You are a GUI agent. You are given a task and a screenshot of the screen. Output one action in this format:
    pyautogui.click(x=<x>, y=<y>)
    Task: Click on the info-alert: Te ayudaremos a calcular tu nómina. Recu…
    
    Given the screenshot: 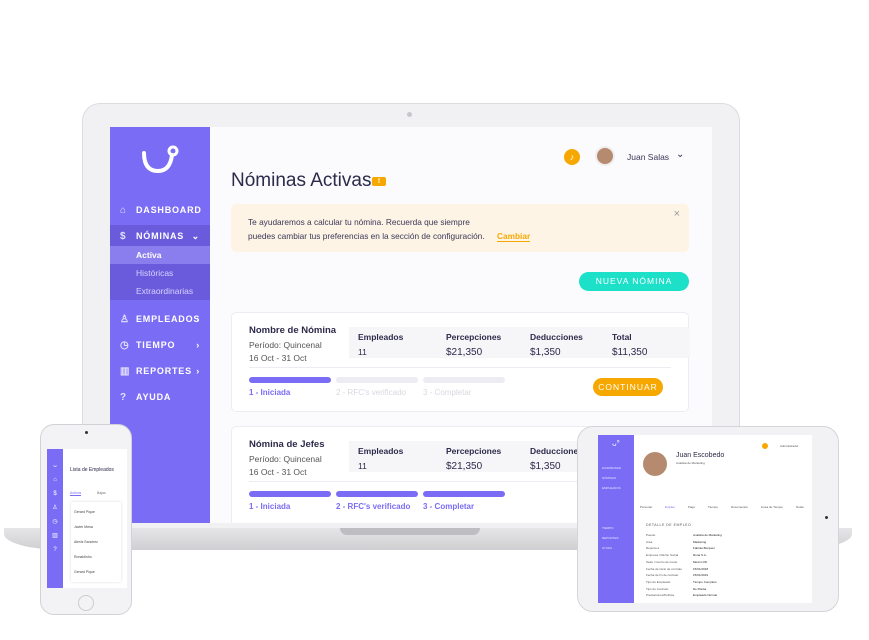 What is the action you would take?
    pyautogui.click(x=460, y=228)
    